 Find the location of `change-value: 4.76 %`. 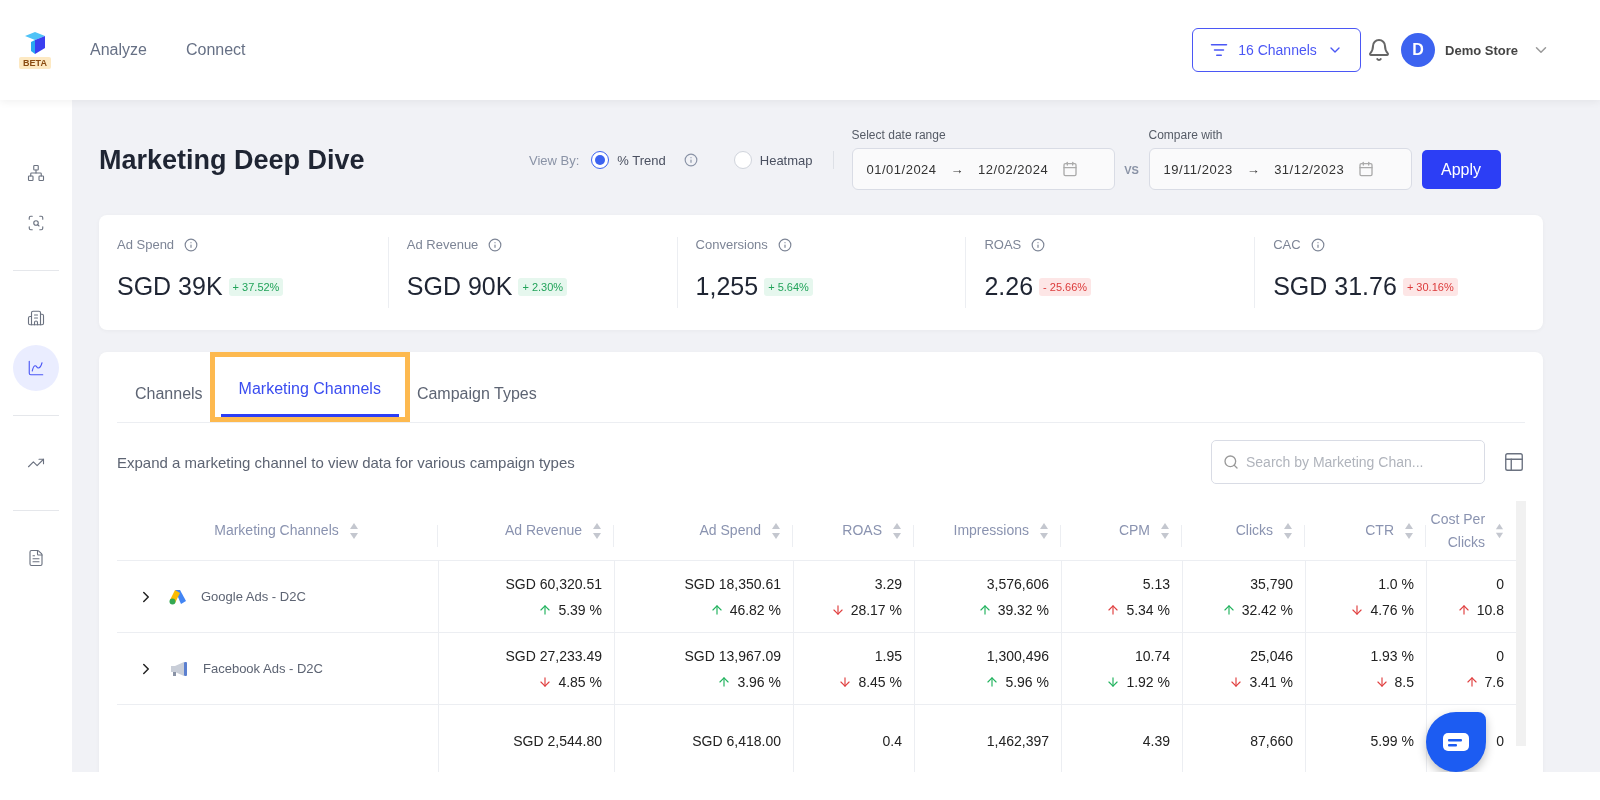

change-value: 4.76 % is located at coordinates (1382, 609).